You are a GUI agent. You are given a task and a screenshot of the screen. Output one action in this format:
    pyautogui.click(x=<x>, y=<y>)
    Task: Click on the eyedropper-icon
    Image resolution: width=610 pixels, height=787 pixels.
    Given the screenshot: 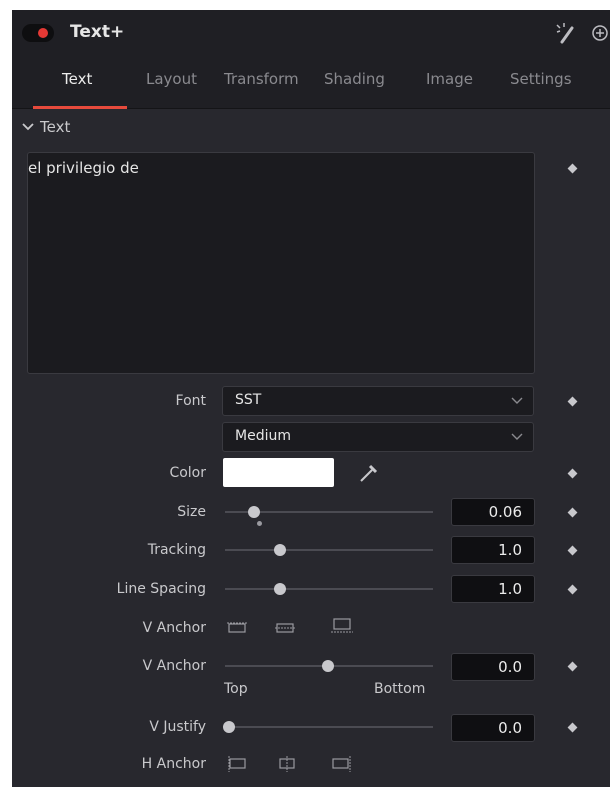 What is the action you would take?
    pyautogui.click(x=369, y=473)
    